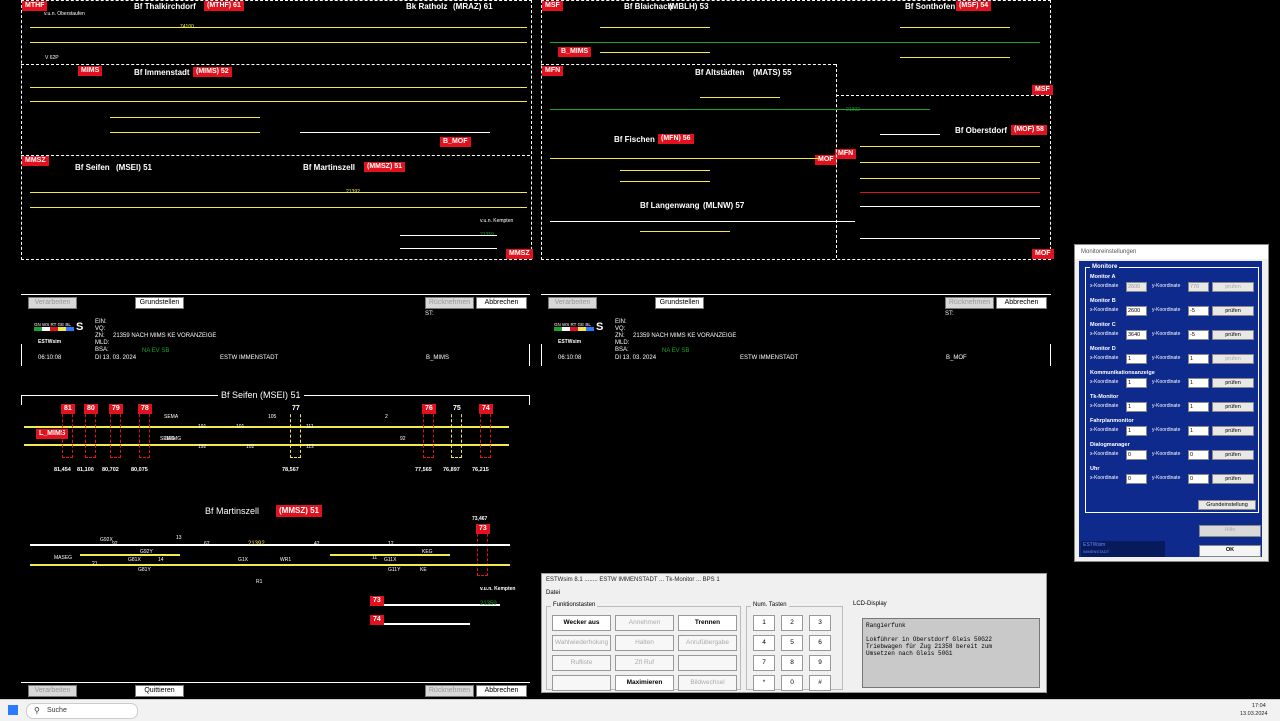 Image resolution: width=1280 pixels, height=721 pixels. Describe the element at coordinates (13, 710) in the screenshot. I see `windows-start-icon` at that location.